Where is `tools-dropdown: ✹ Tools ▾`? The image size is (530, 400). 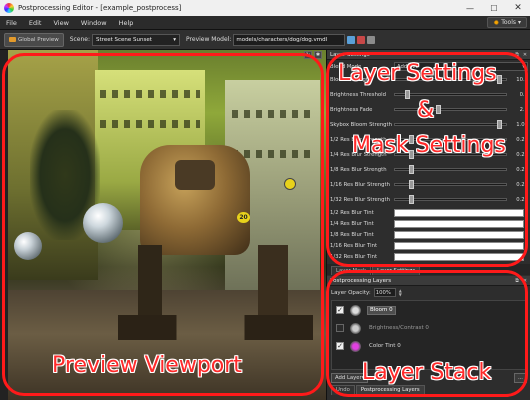 tools-dropdown: ✹ Tools ▾ is located at coordinates (507, 22).